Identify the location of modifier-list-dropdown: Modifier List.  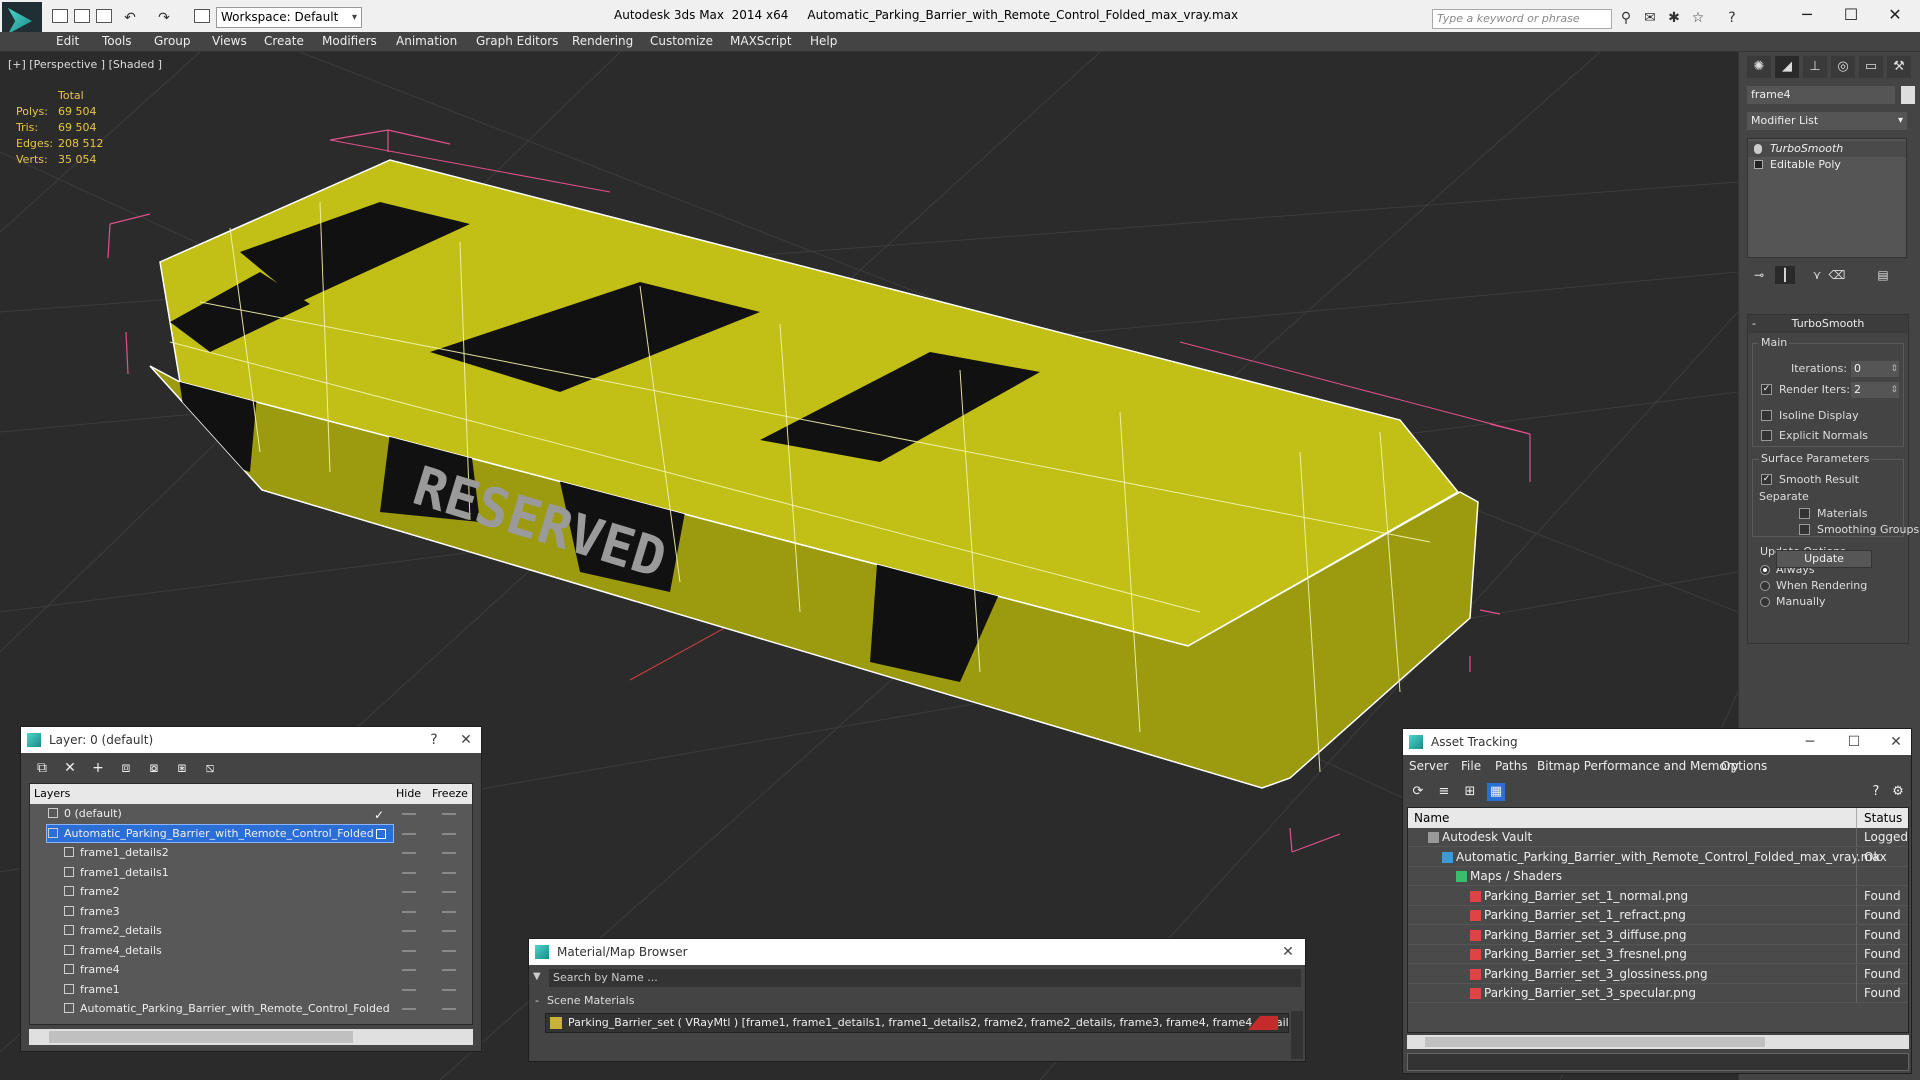
(1827, 121).